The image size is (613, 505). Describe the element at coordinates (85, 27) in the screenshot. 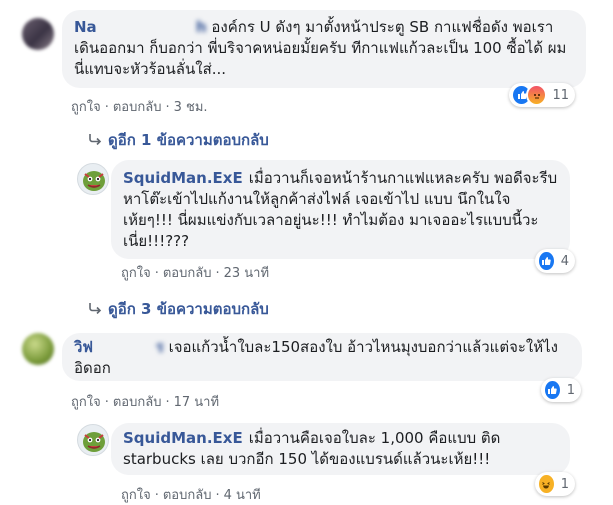

I see `comment-author: Na` at that location.